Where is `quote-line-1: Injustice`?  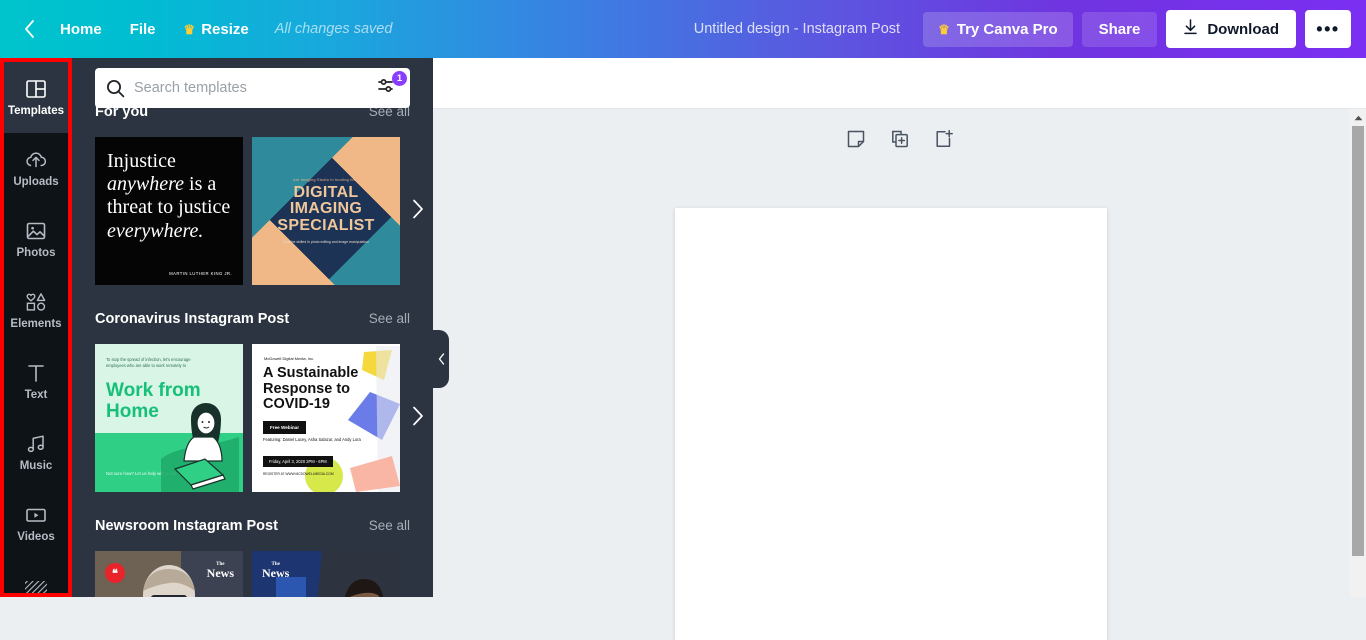
quote-line-1: Injustice is located at coordinates (141, 161).